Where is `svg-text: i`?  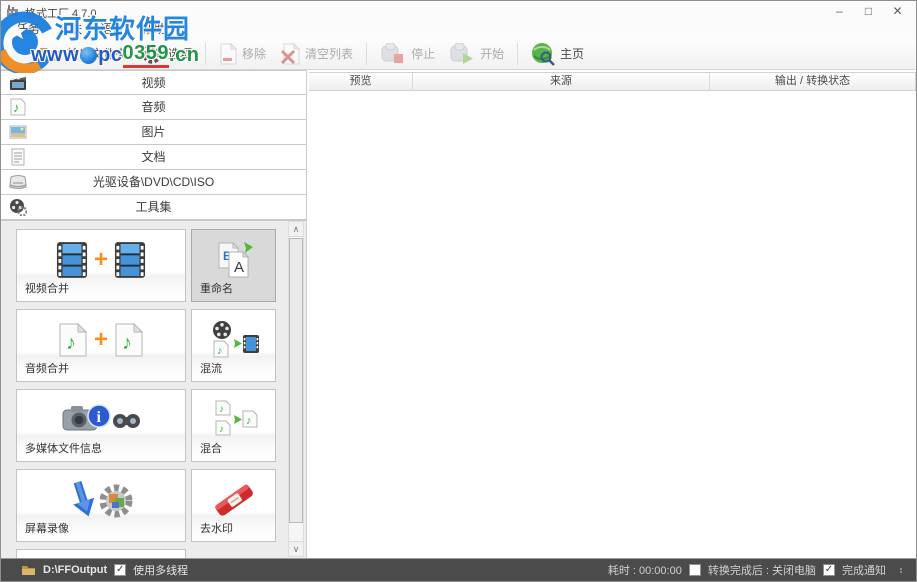
svg-text: i is located at coordinates (99, 417).